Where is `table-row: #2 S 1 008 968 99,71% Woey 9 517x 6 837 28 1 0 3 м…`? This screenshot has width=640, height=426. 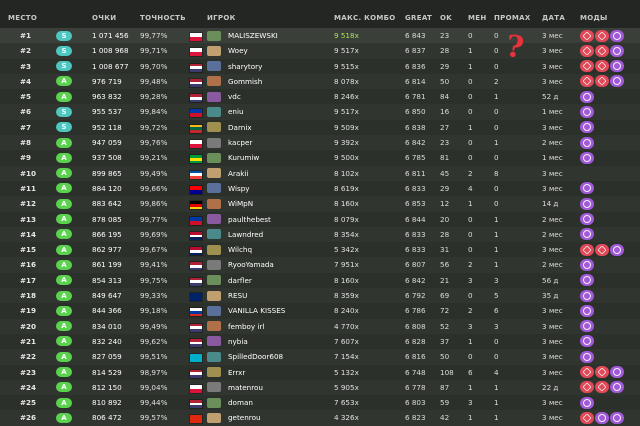 table-row: #2 S 1 008 968 99,71% Woey 9 517x 6 837 28 1 0 3 м… is located at coordinates (320, 51).